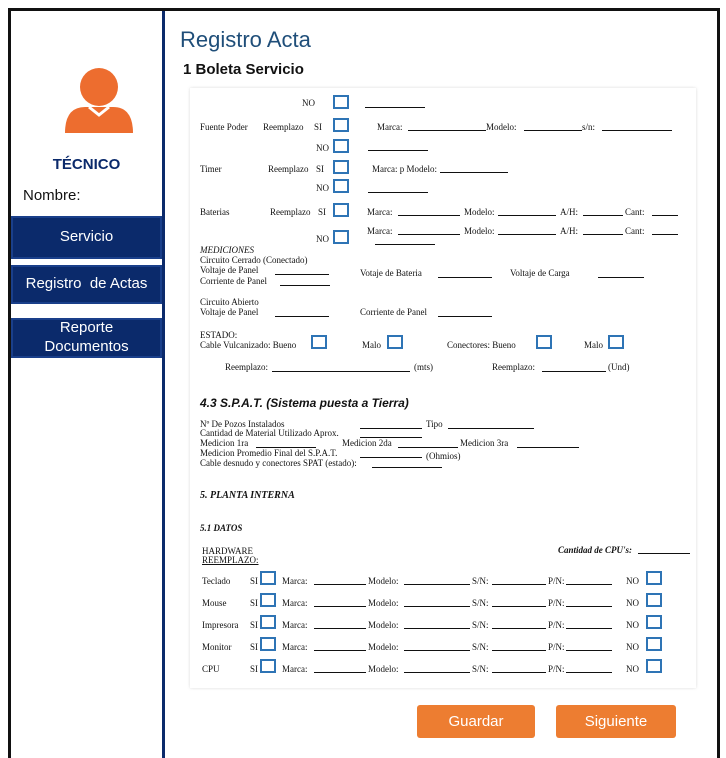 The height and width of the screenshot is (758, 726). I want to click on reemplazo-mts-field, so click(341, 371).